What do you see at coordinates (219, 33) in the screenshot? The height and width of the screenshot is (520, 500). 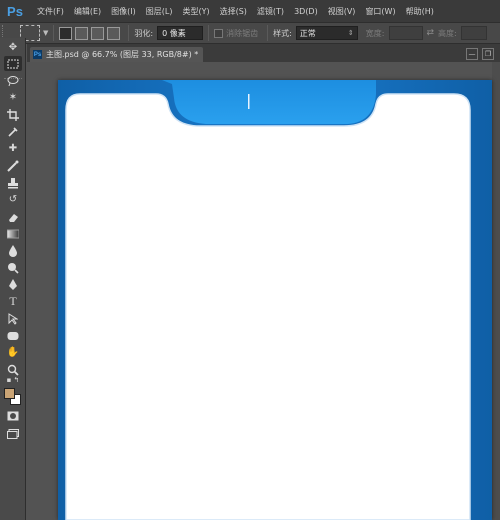 I see `antialias-checkbox` at bounding box center [219, 33].